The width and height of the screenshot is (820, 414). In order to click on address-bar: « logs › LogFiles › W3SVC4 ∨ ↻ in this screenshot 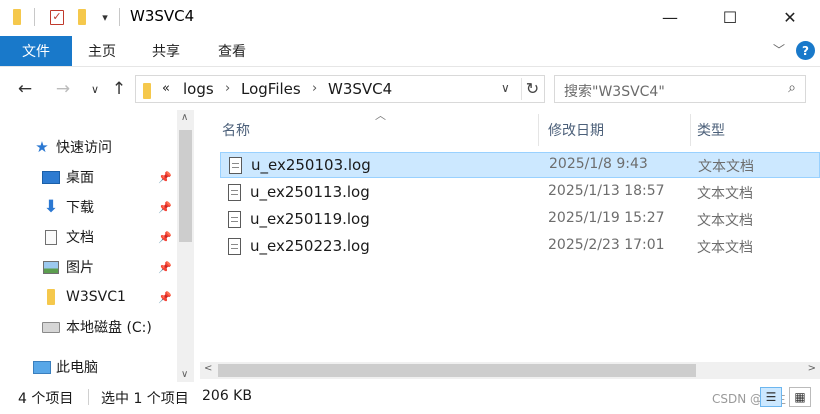, I will do `click(340, 89)`.